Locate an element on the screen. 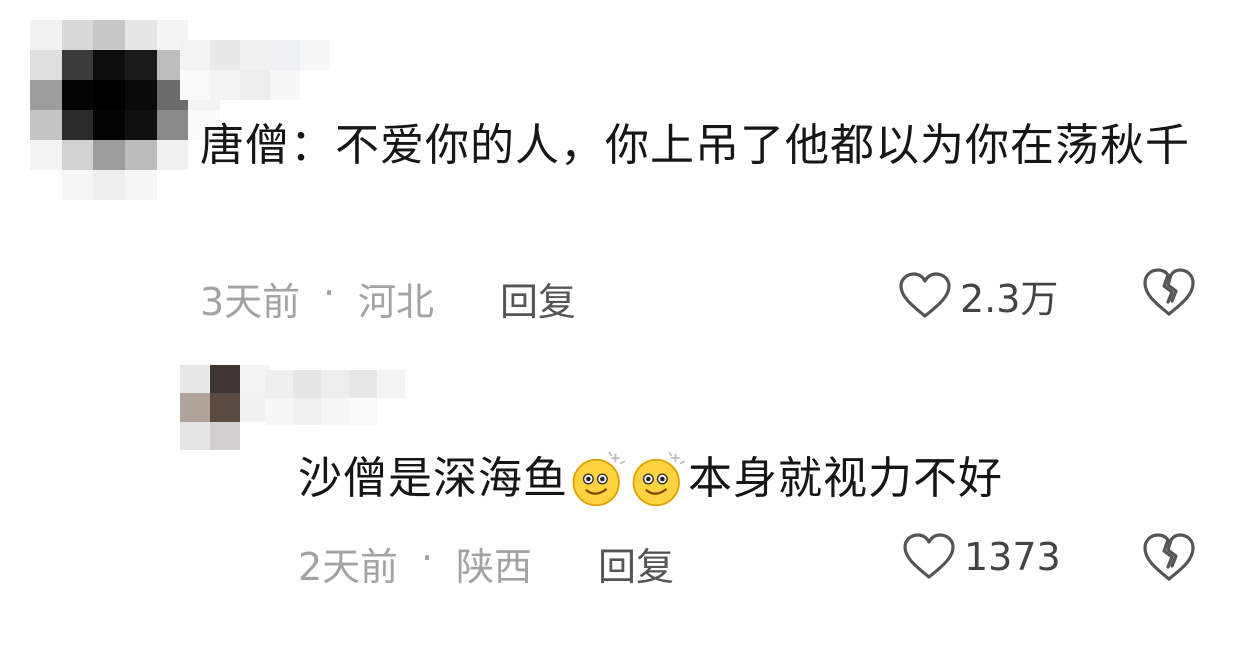 Image resolution: width=1260 pixels, height=649 pixels. comment-2-text: 沙僧是深海鱼 本身就视力不好 is located at coordinates (748, 479).